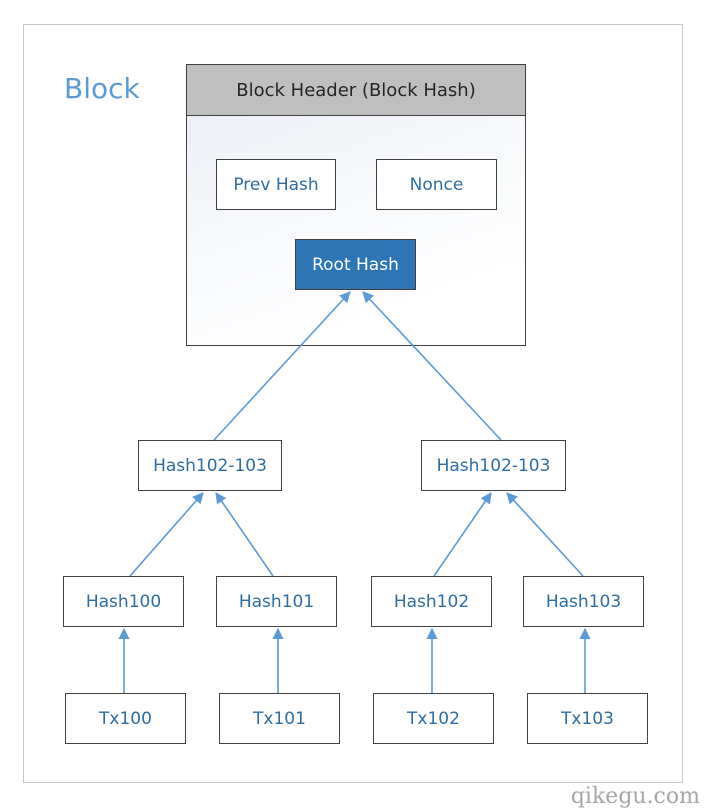  Describe the element at coordinates (276, 184) in the screenshot. I see `prev-hash-node: Prev Hash` at that location.